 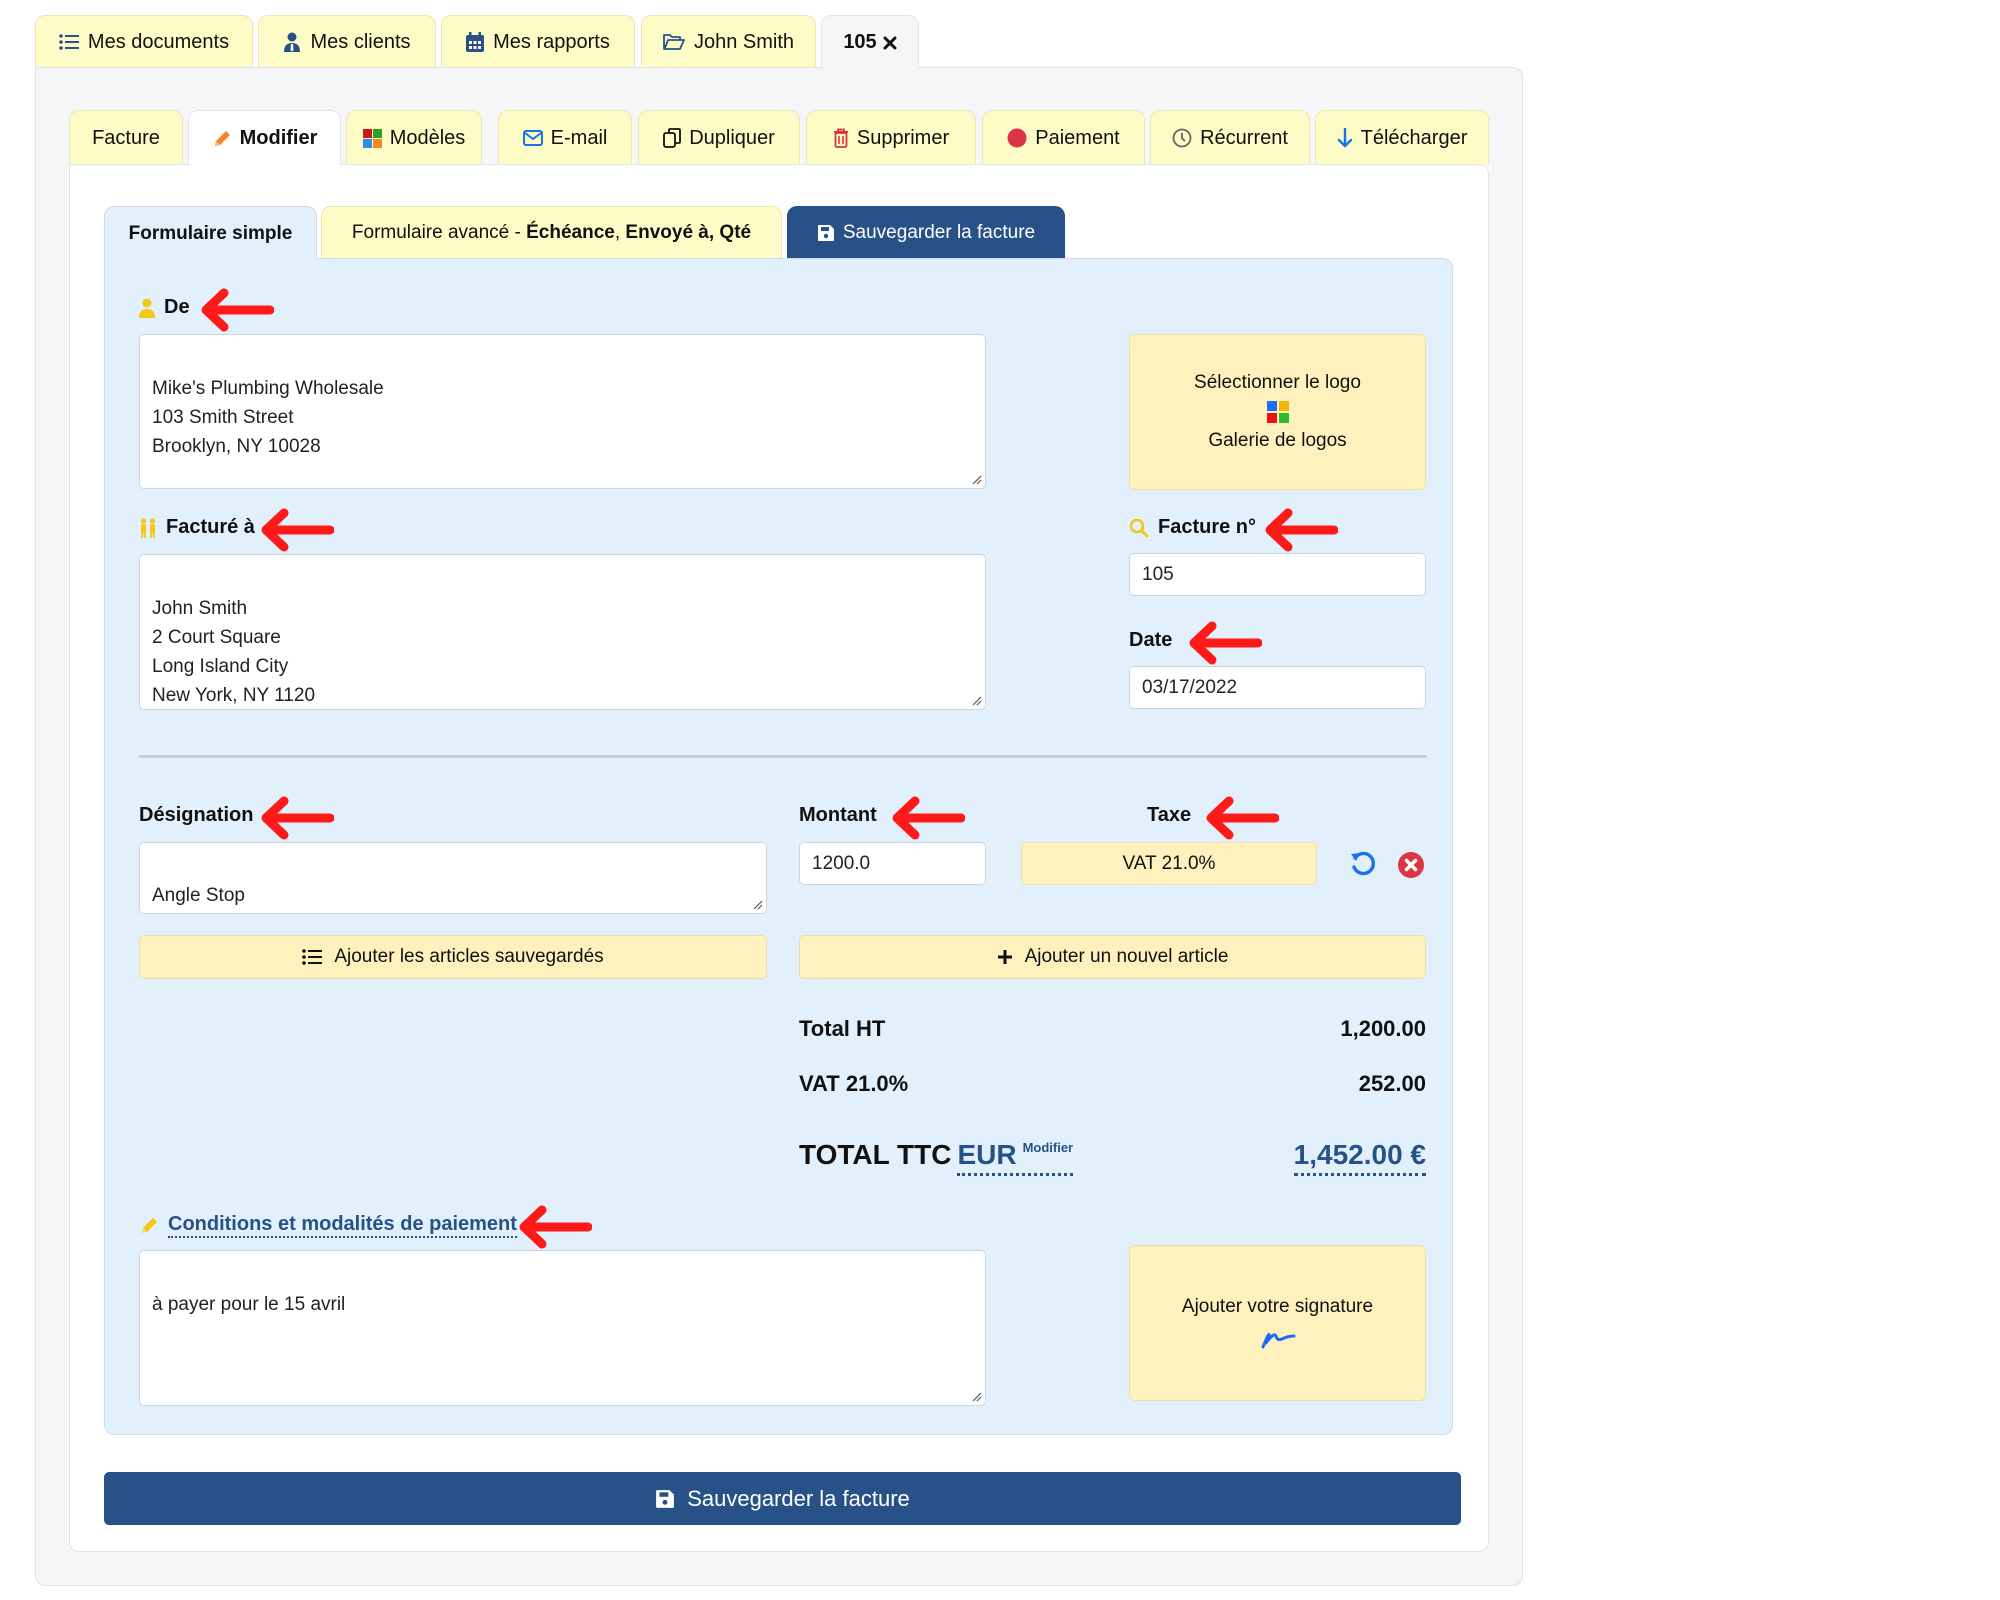 What do you see at coordinates (453, 878) in the screenshot?
I see `designation-textarea: Angle Stop` at bounding box center [453, 878].